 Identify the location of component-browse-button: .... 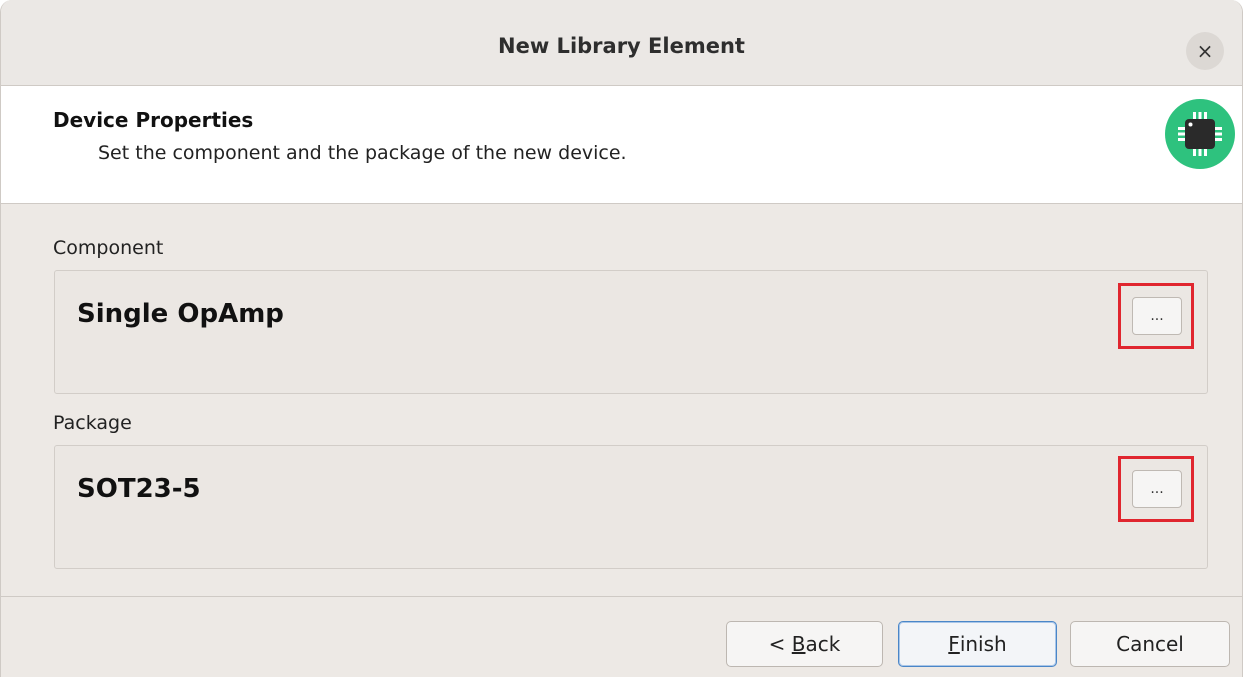
(1157, 316).